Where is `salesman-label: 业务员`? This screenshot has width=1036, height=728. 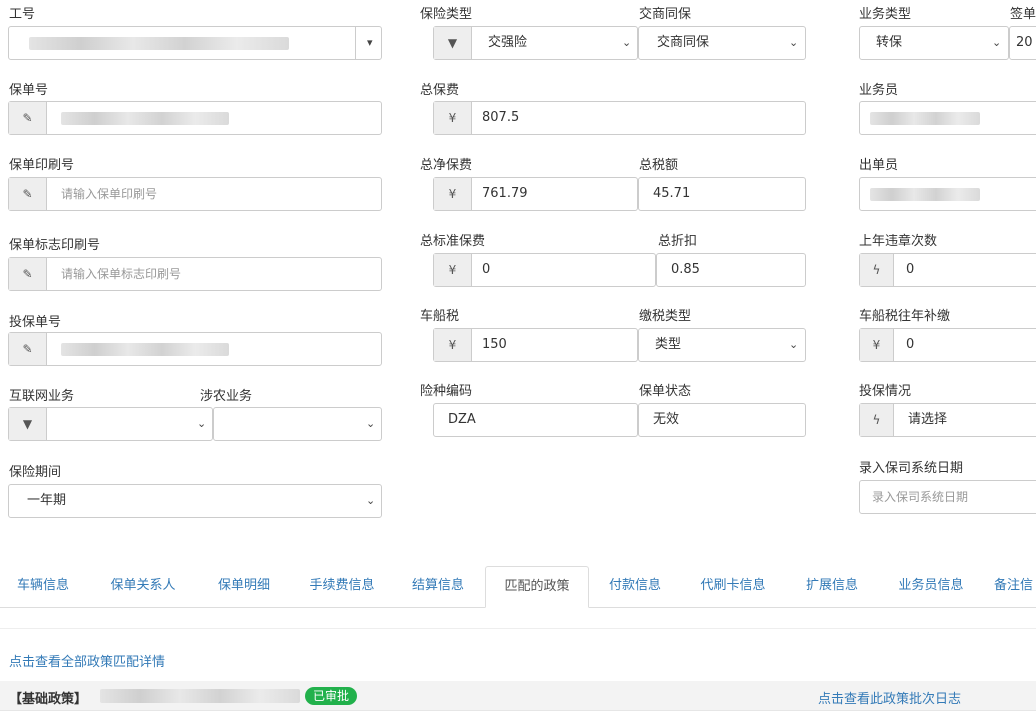 salesman-label: 业务员 is located at coordinates (879, 90).